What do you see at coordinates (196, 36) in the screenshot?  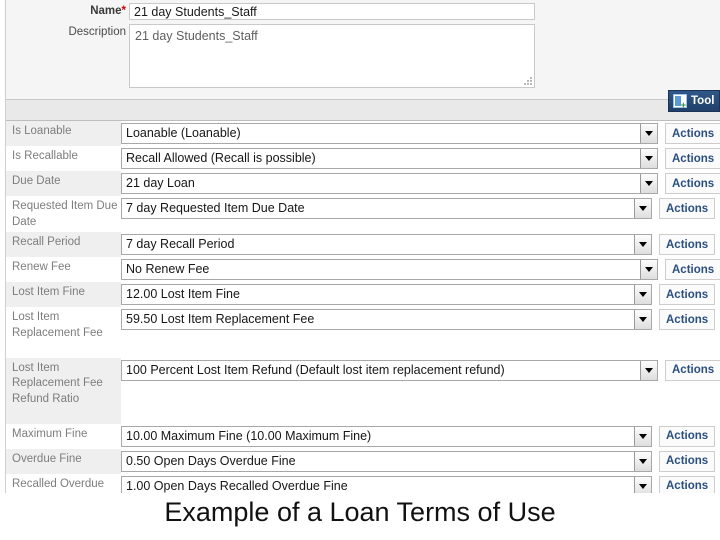 I see `description-text: 21 day Students_Staff` at bounding box center [196, 36].